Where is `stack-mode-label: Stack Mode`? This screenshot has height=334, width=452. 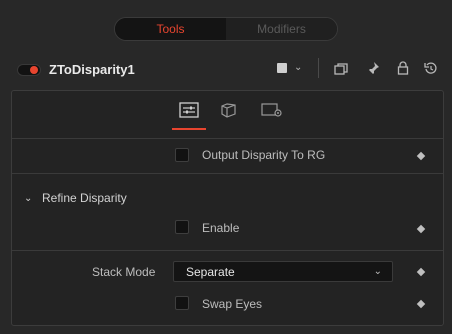
stack-mode-label: Stack Mode is located at coordinates (124, 272).